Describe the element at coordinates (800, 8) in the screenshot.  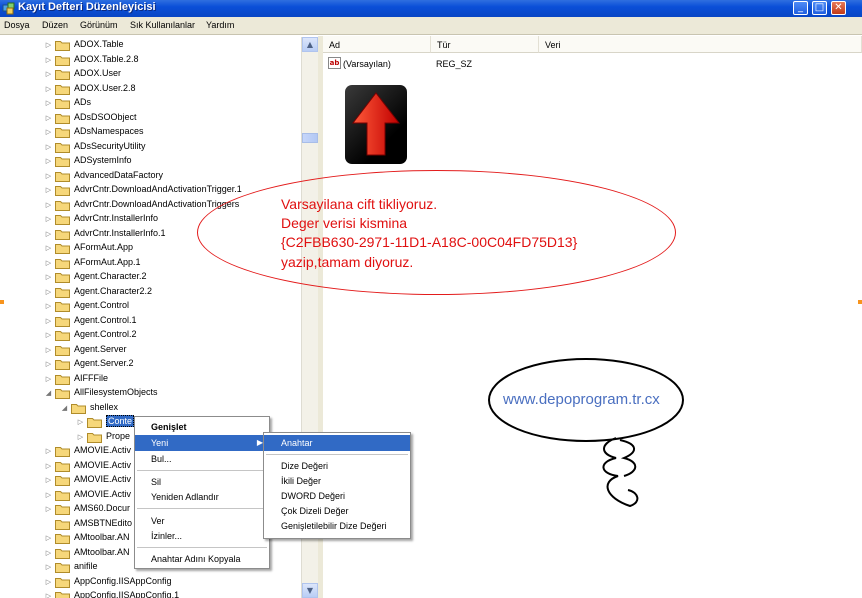
I see `minimize-button: _` at that location.